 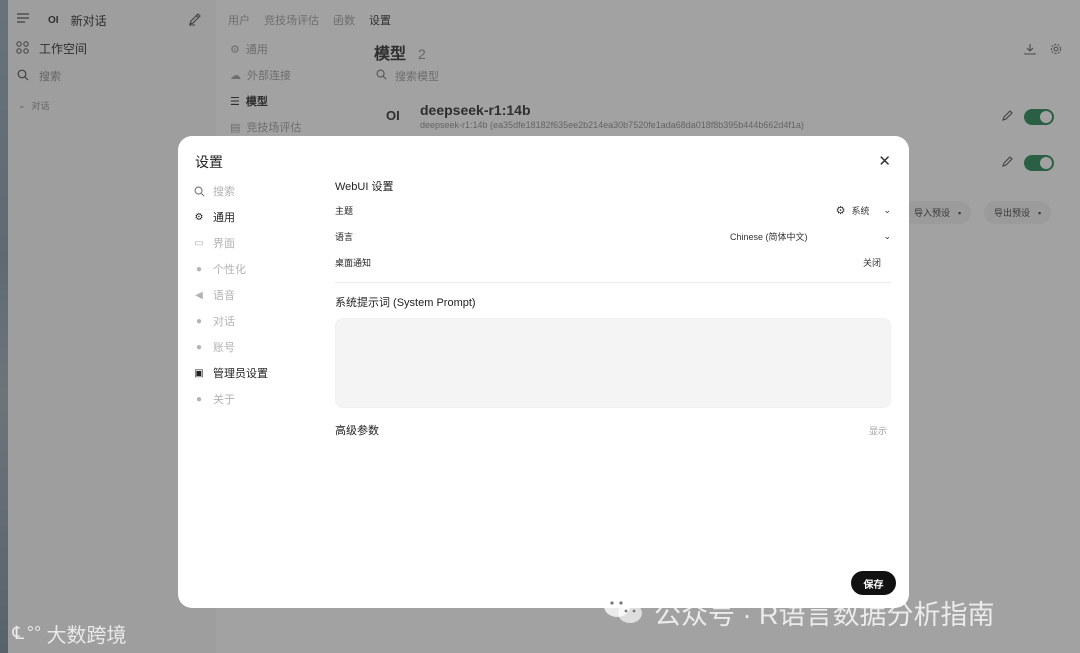 I want to click on language-select: Chinese (简体中文) ⌄, so click(x=810, y=236).